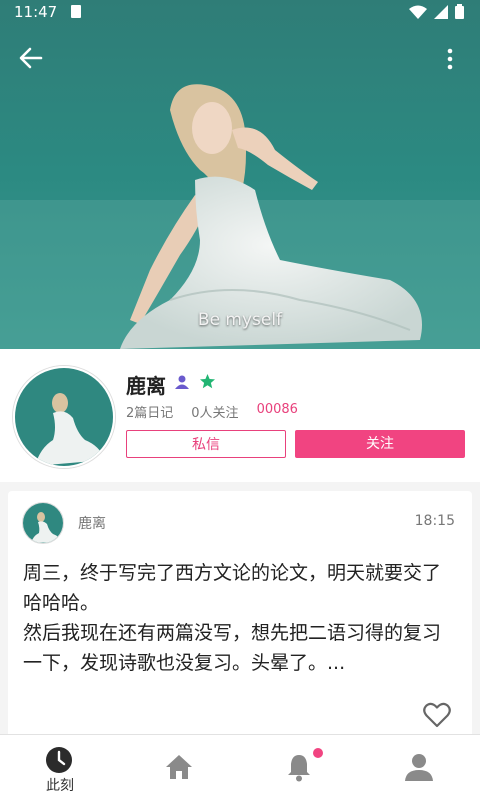 Image resolution: width=480 pixels, height=801 pixels. I want to click on follow-button: 关注, so click(380, 444).